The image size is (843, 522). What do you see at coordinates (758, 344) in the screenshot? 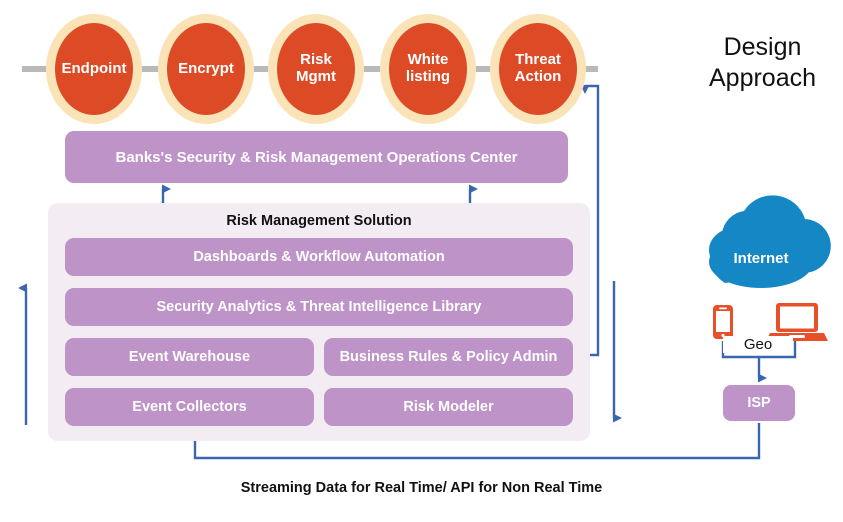
I see `geo-label: Geo` at bounding box center [758, 344].